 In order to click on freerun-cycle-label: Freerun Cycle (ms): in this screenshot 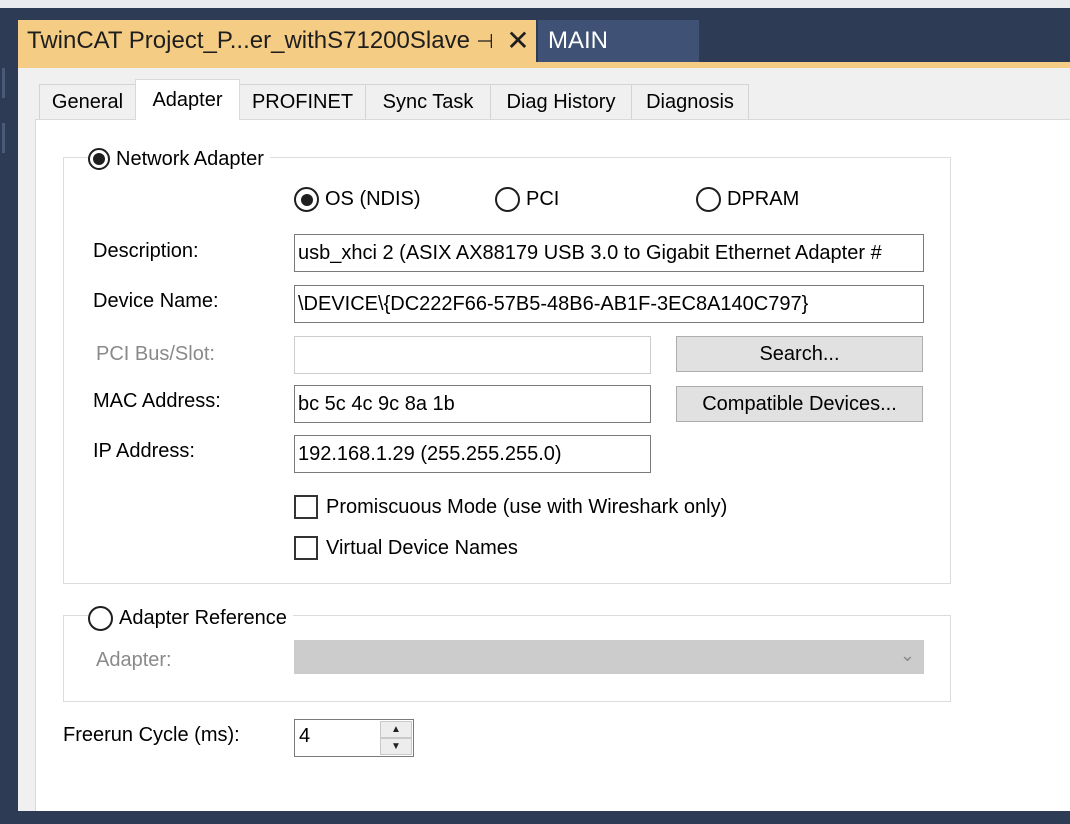, I will do `click(151, 735)`.